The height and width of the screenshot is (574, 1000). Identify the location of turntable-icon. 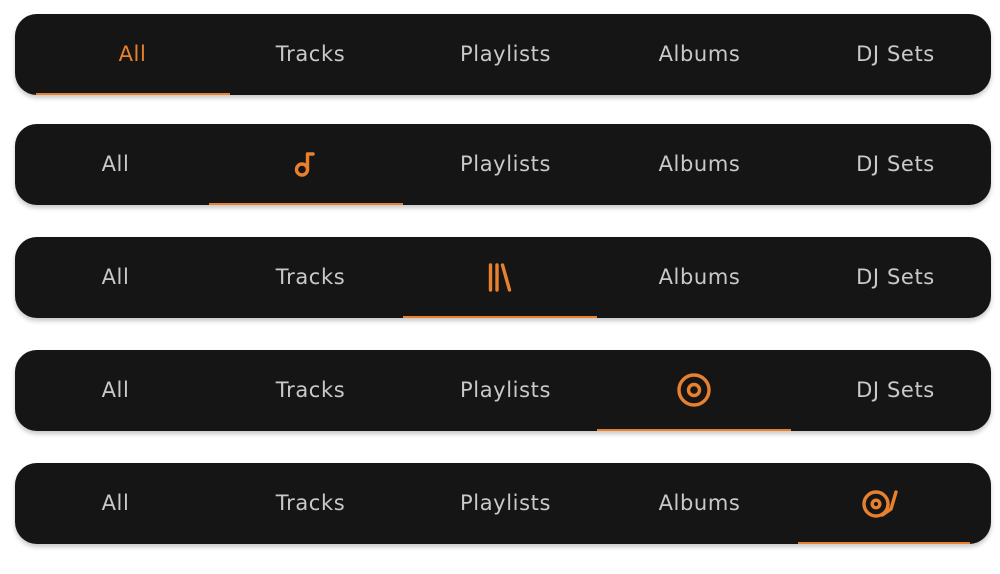
(884, 503).